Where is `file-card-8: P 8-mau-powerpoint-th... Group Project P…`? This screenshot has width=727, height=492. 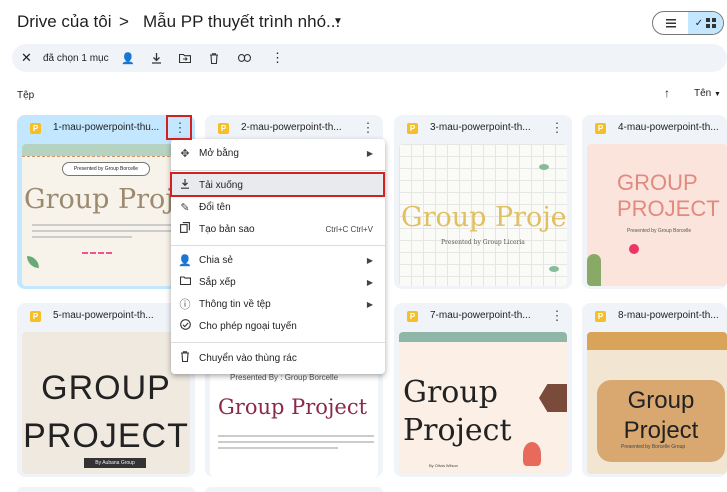
file-card-8: P 8-mau-powerpoint-th... Group Project P… is located at coordinates (654, 390).